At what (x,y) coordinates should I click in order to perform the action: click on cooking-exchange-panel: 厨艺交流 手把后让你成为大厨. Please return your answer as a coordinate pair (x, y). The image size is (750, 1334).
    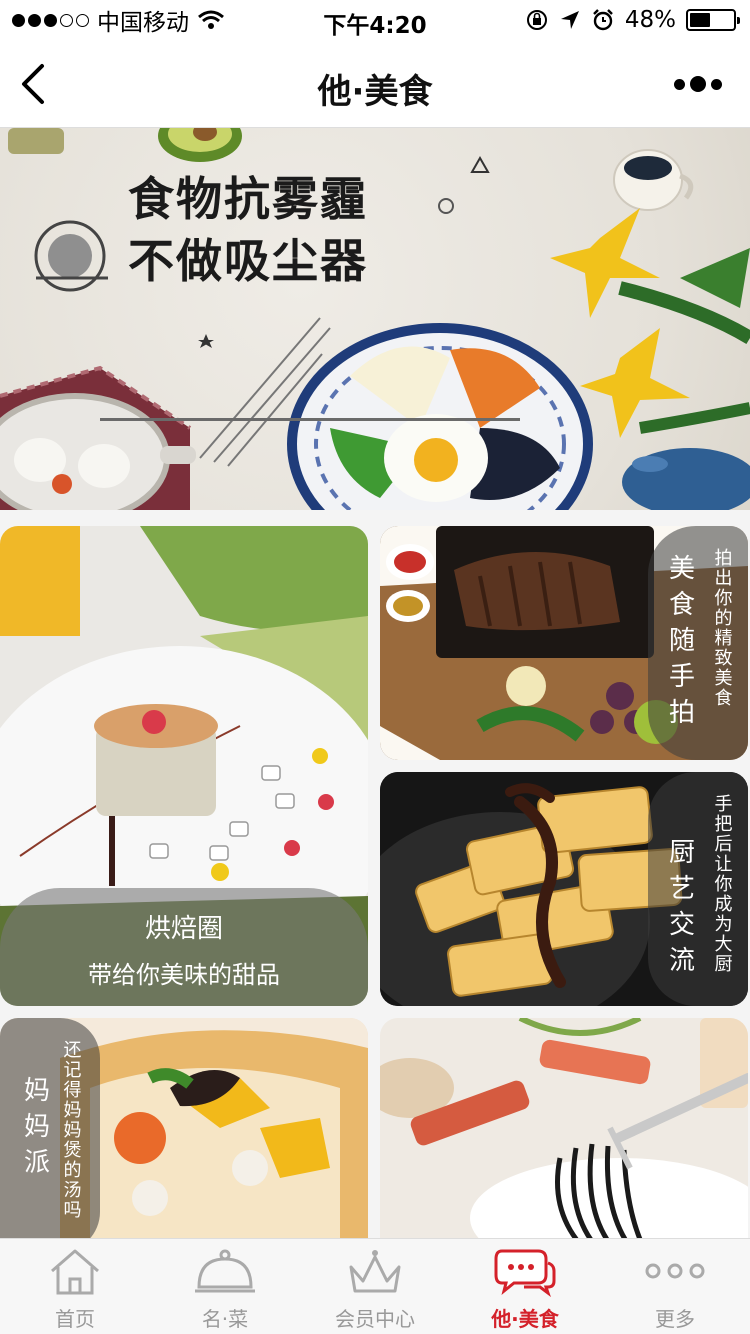
    Looking at the image, I should click on (698, 889).